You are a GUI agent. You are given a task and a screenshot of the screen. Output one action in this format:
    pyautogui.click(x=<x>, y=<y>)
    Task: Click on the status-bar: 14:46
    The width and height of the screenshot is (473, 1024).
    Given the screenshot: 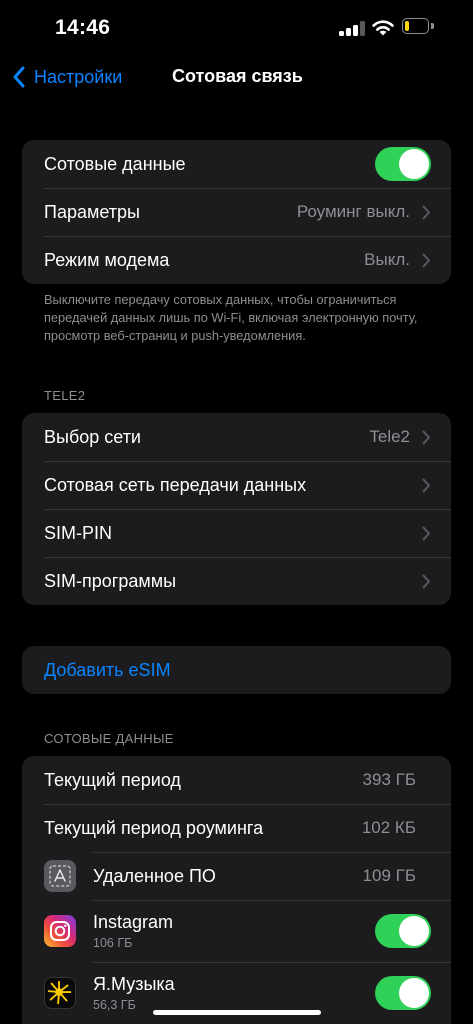 What is the action you would take?
    pyautogui.click(x=236, y=28)
    